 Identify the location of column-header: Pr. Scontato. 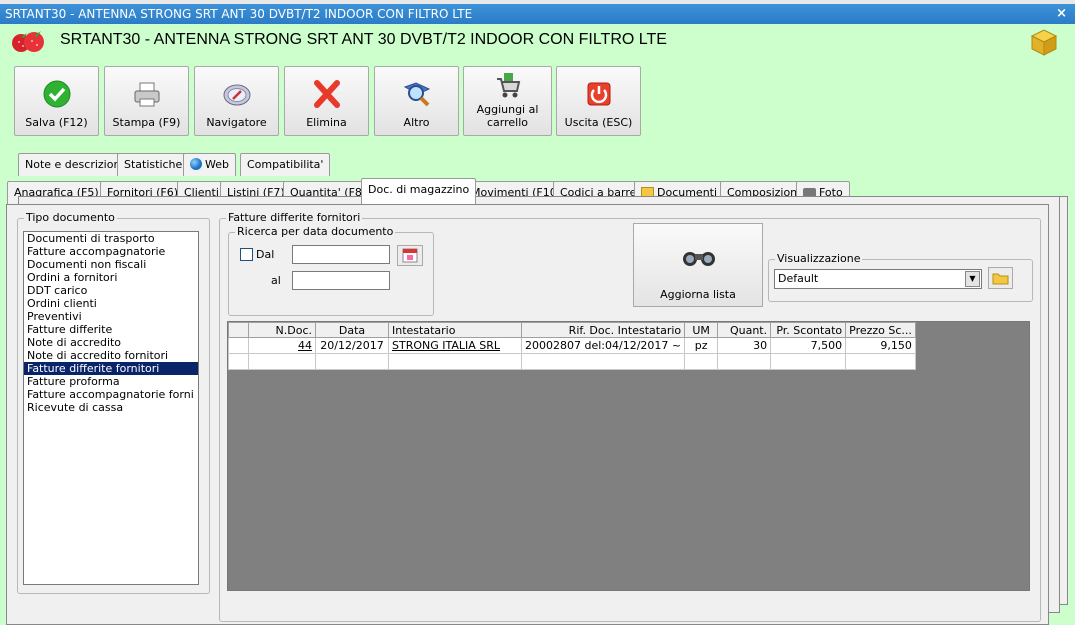
(808, 330).